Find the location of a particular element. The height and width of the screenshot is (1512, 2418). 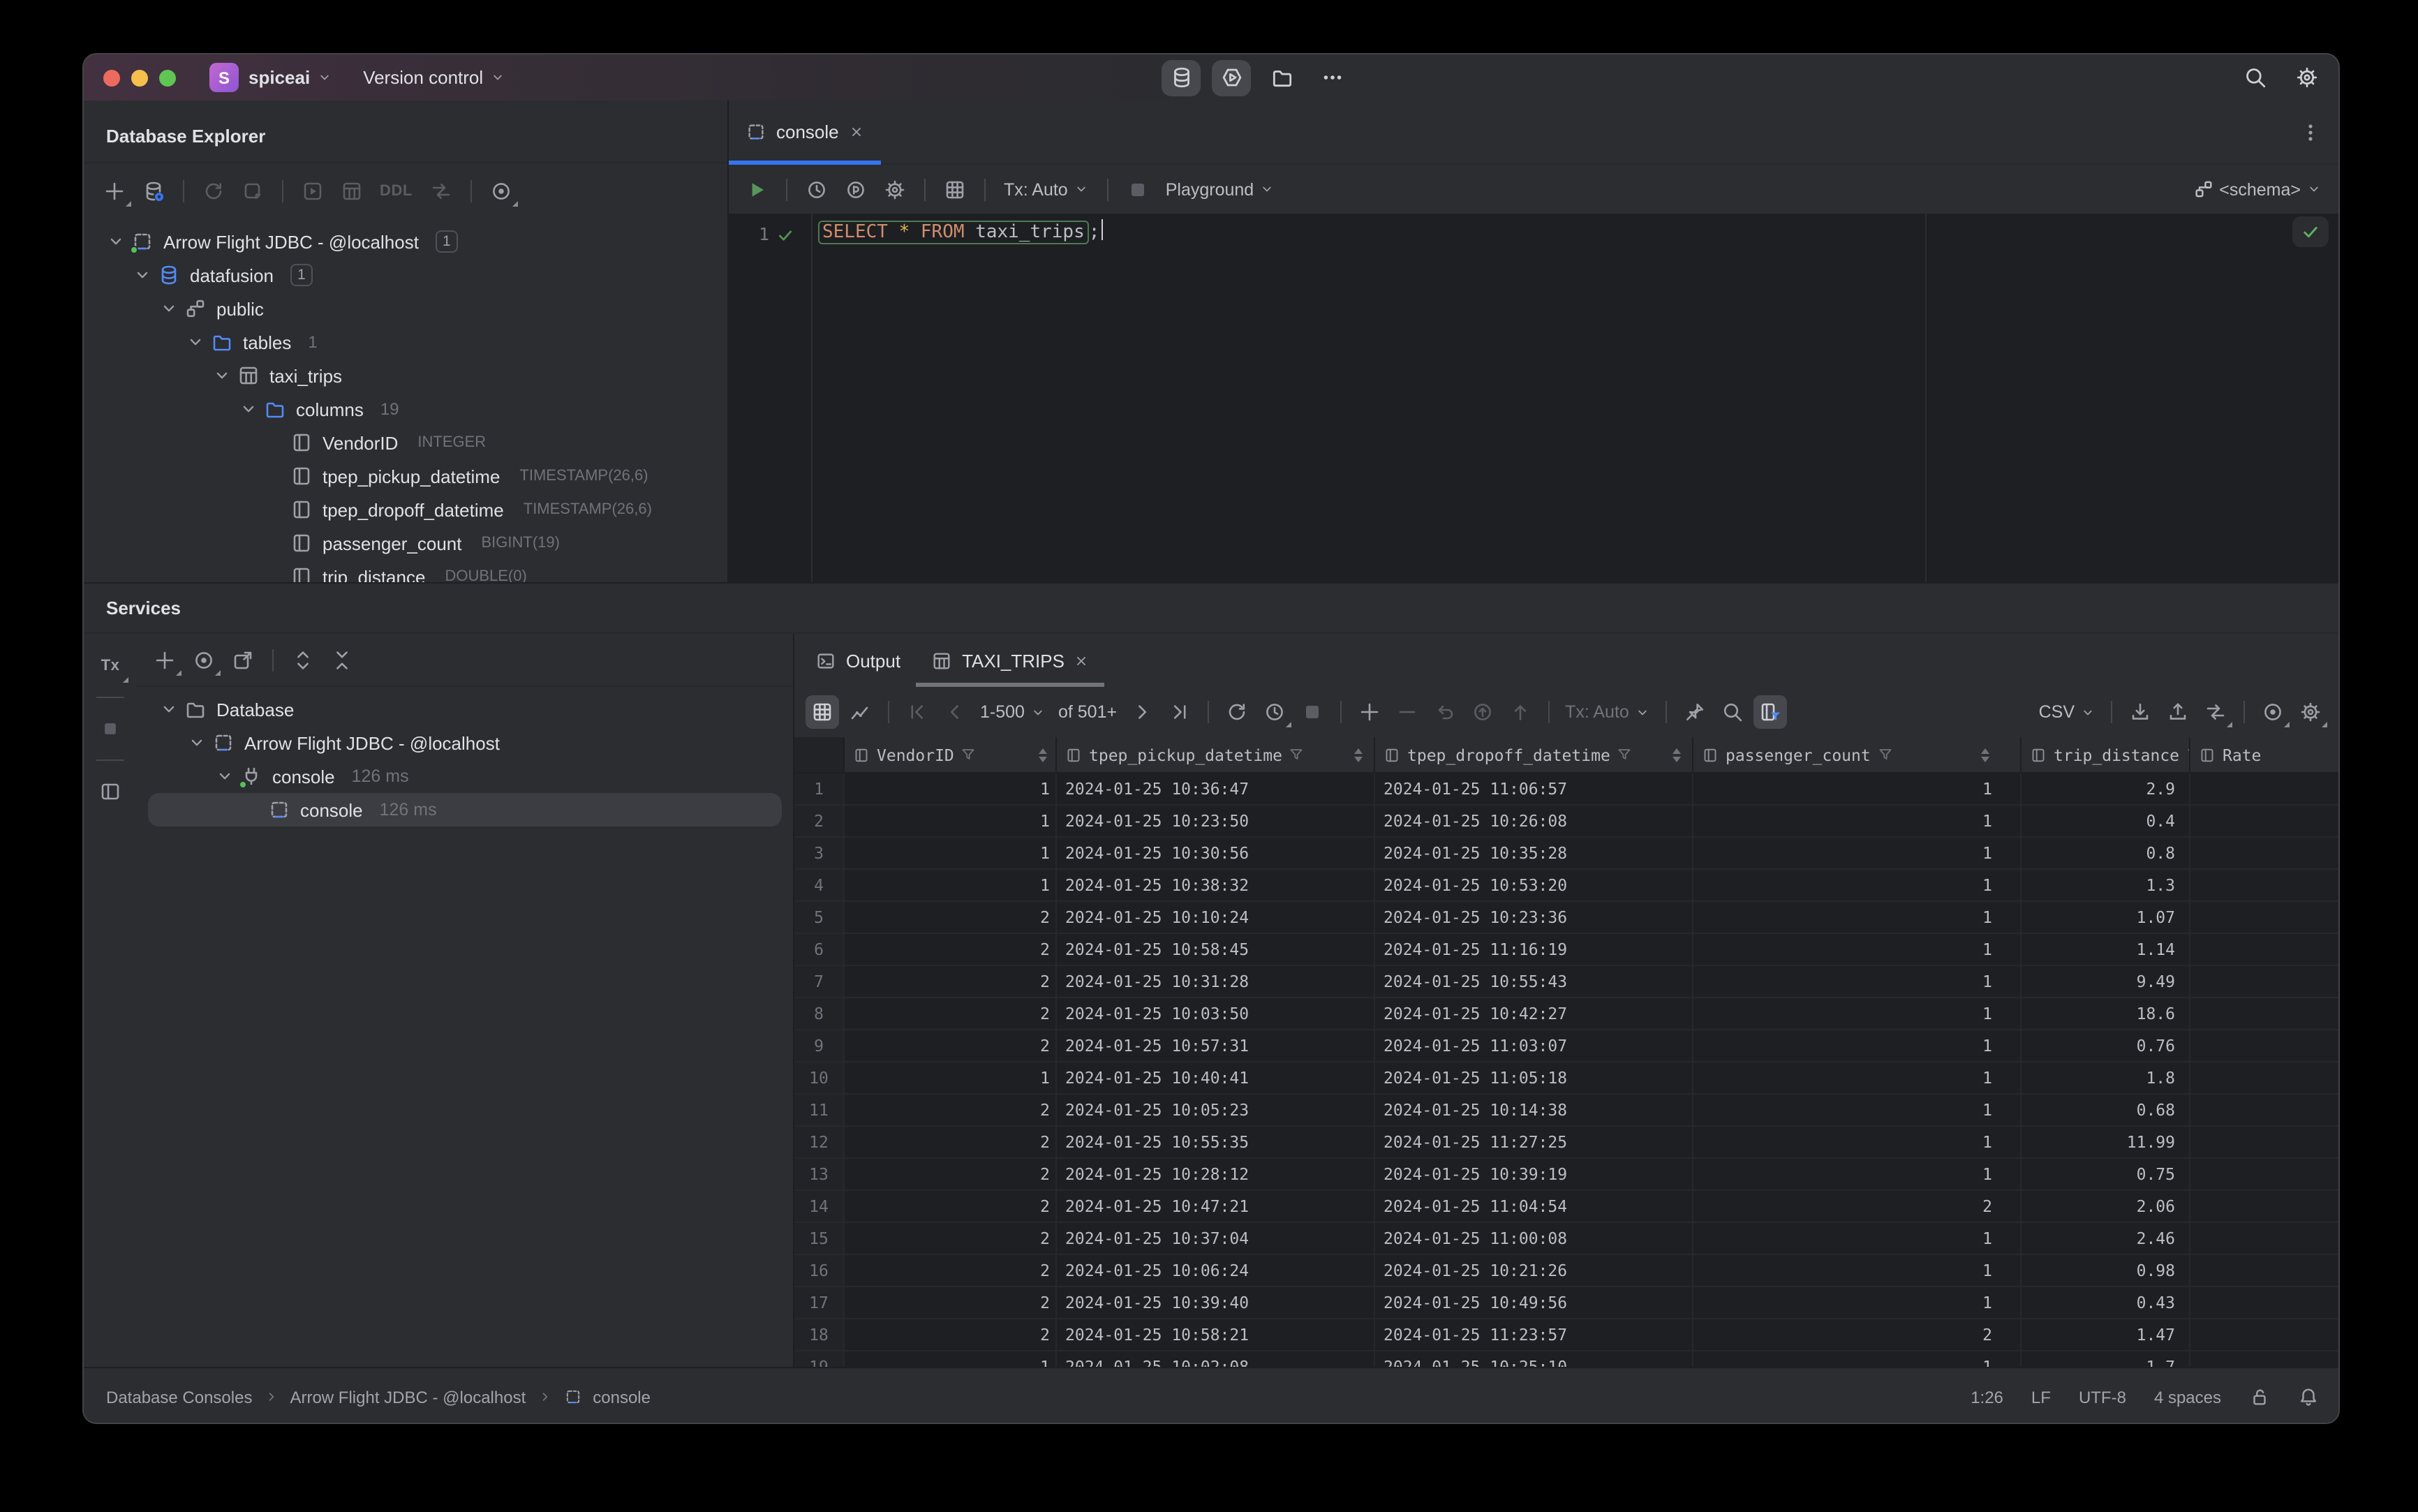

parameters-button is located at coordinates (856, 189).